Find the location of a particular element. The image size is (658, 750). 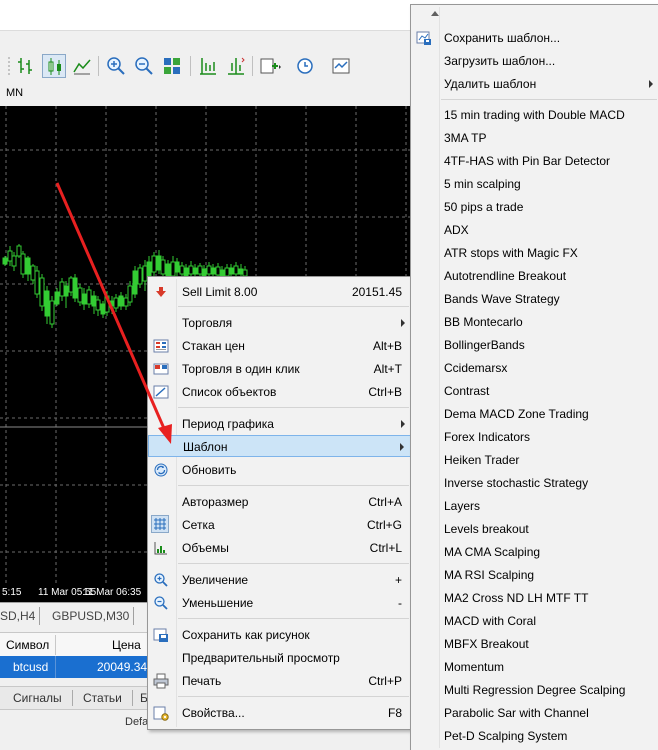

menu-item-template-preset: Ccidemarsx is located at coordinates (534, 368).